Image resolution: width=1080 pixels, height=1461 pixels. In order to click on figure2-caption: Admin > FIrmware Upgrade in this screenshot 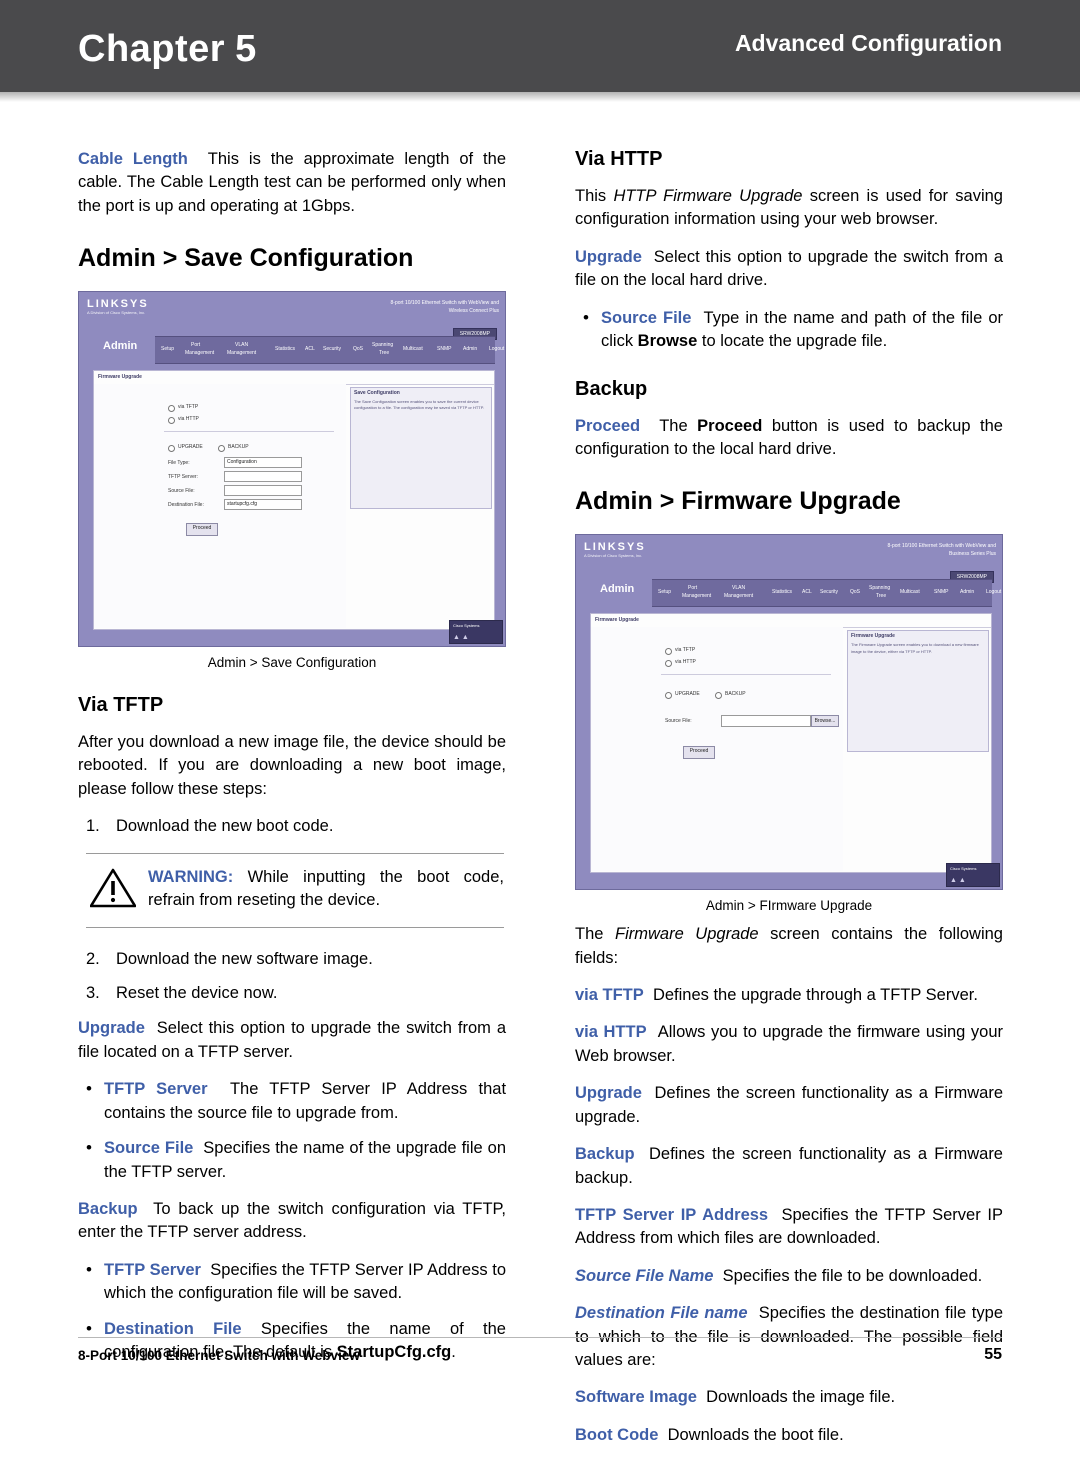, I will do `click(789, 906)`.